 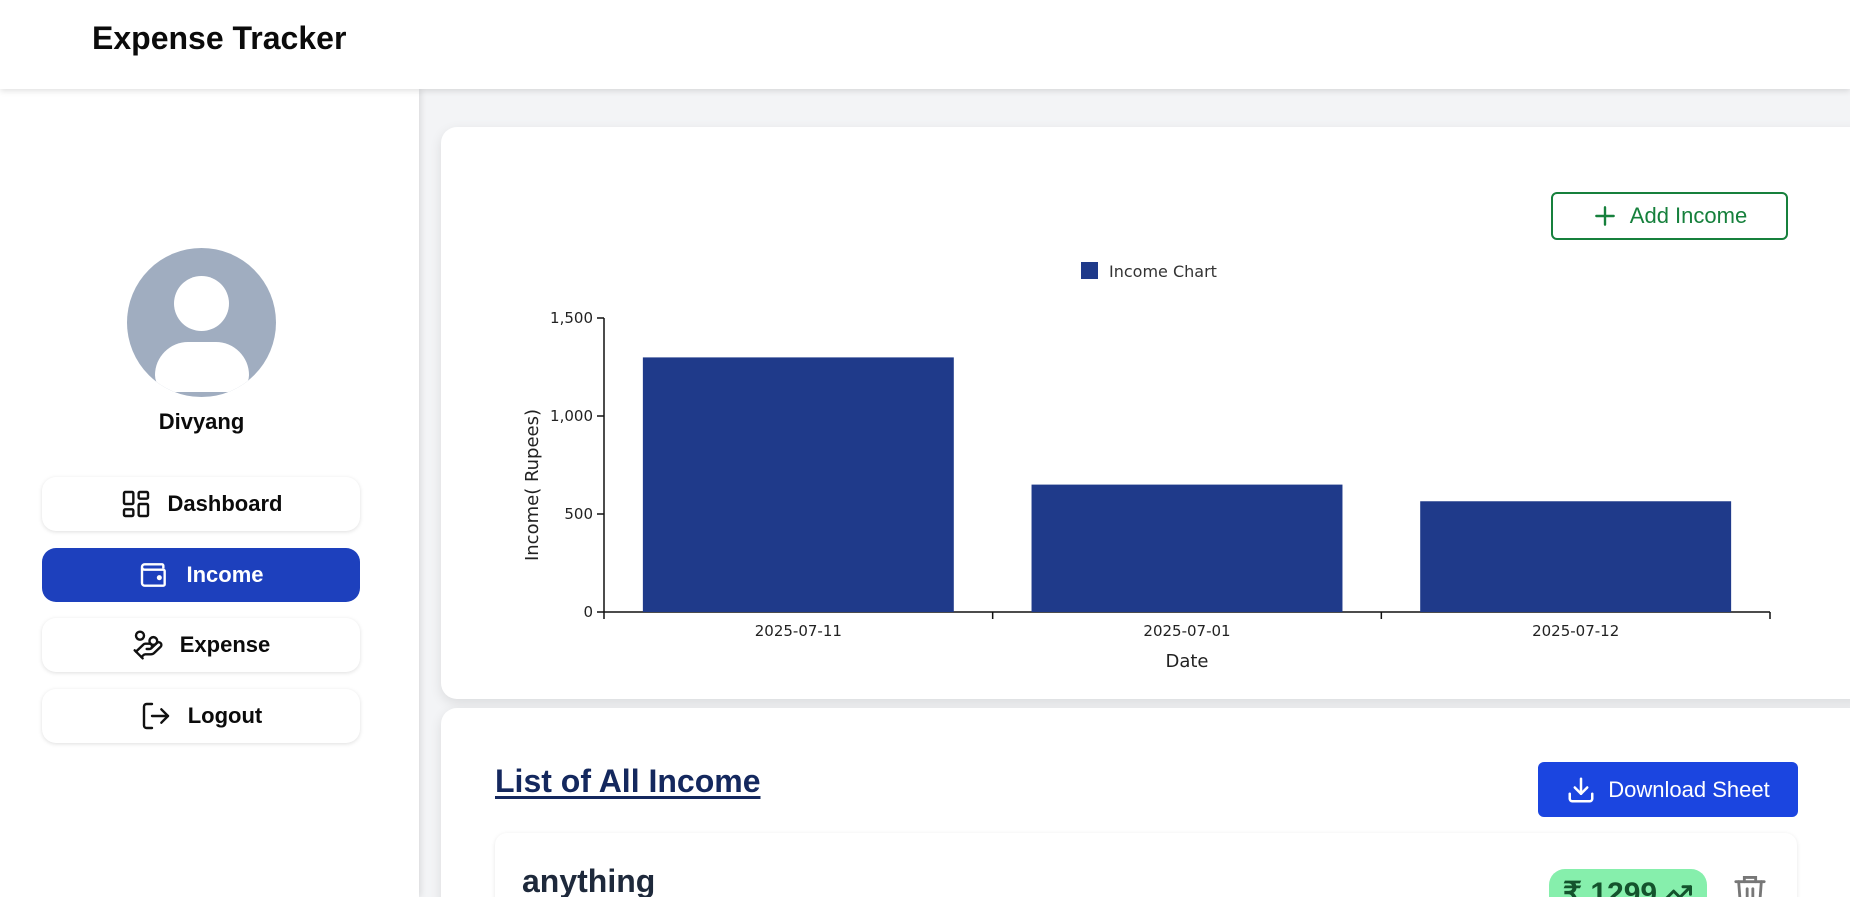 What do you see at coordinates (135, 504) in the screenshot?
I see `dashboard-grid-icon` at bounding box center [135, 504].